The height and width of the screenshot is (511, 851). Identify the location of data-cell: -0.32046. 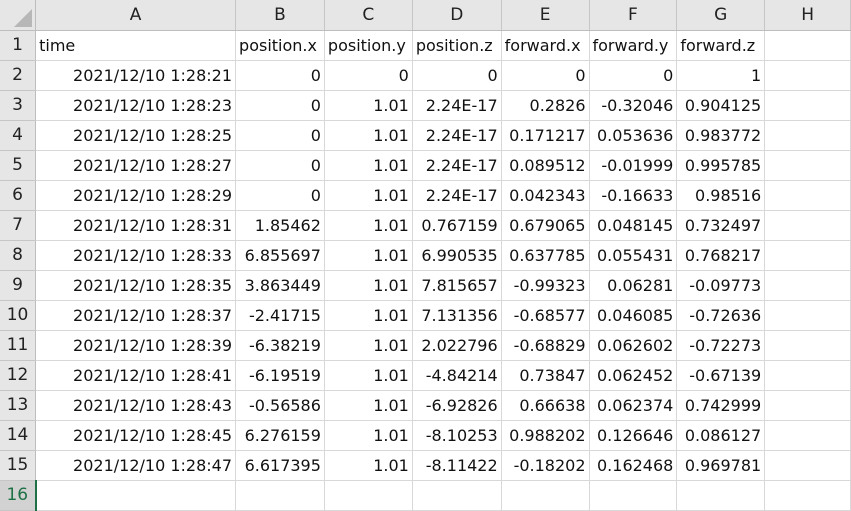
(633, 105).